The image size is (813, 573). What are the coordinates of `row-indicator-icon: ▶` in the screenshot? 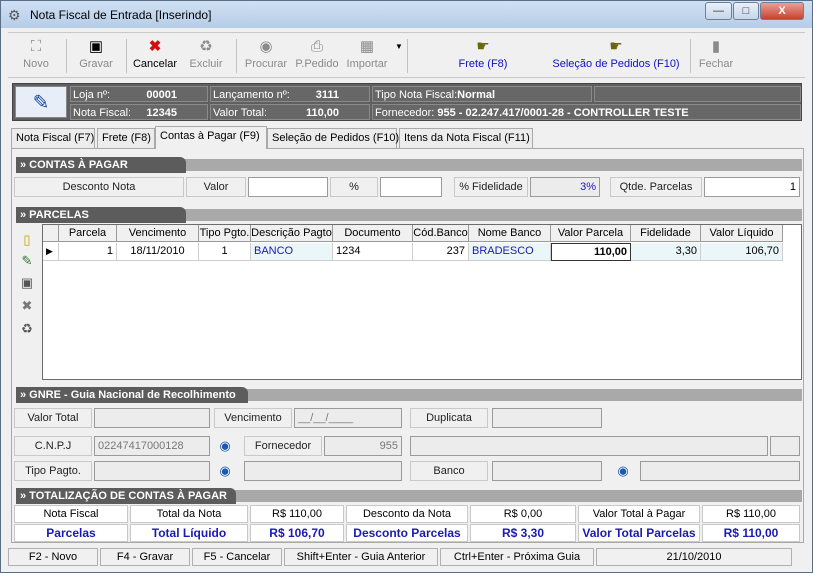 It's located at (51, 252).